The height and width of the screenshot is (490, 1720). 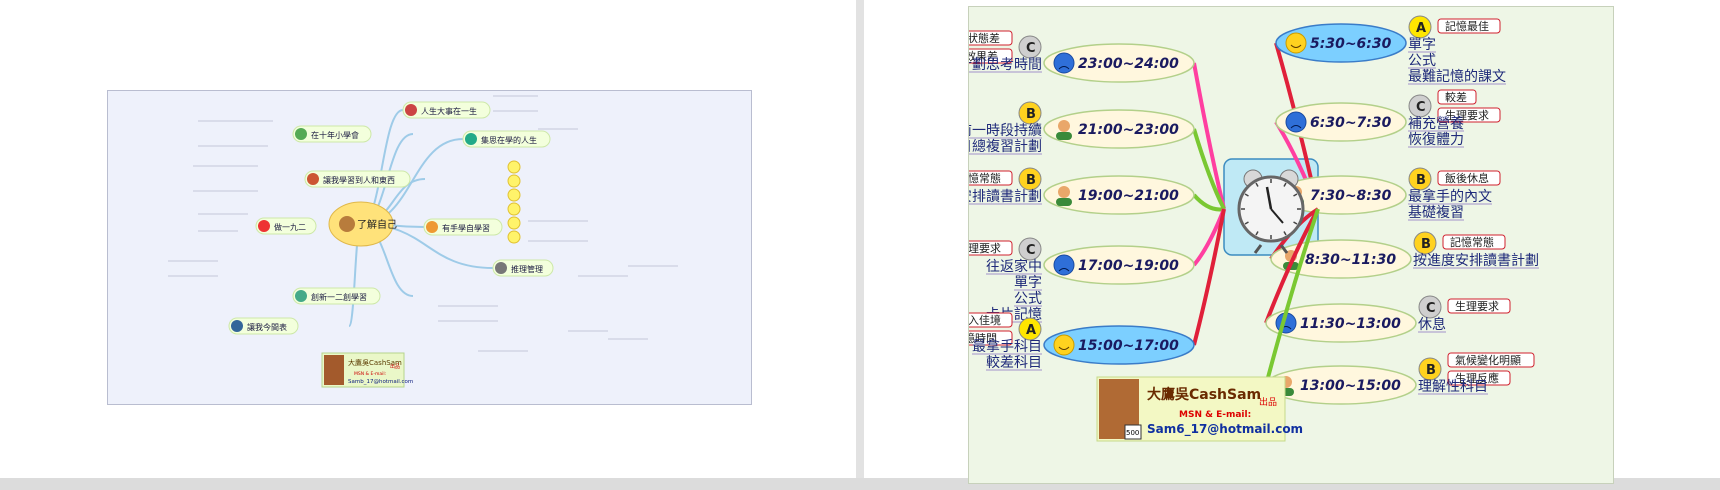 I want to click on tag-text: 氣候變化明顯, so click(x=1488, y=360).